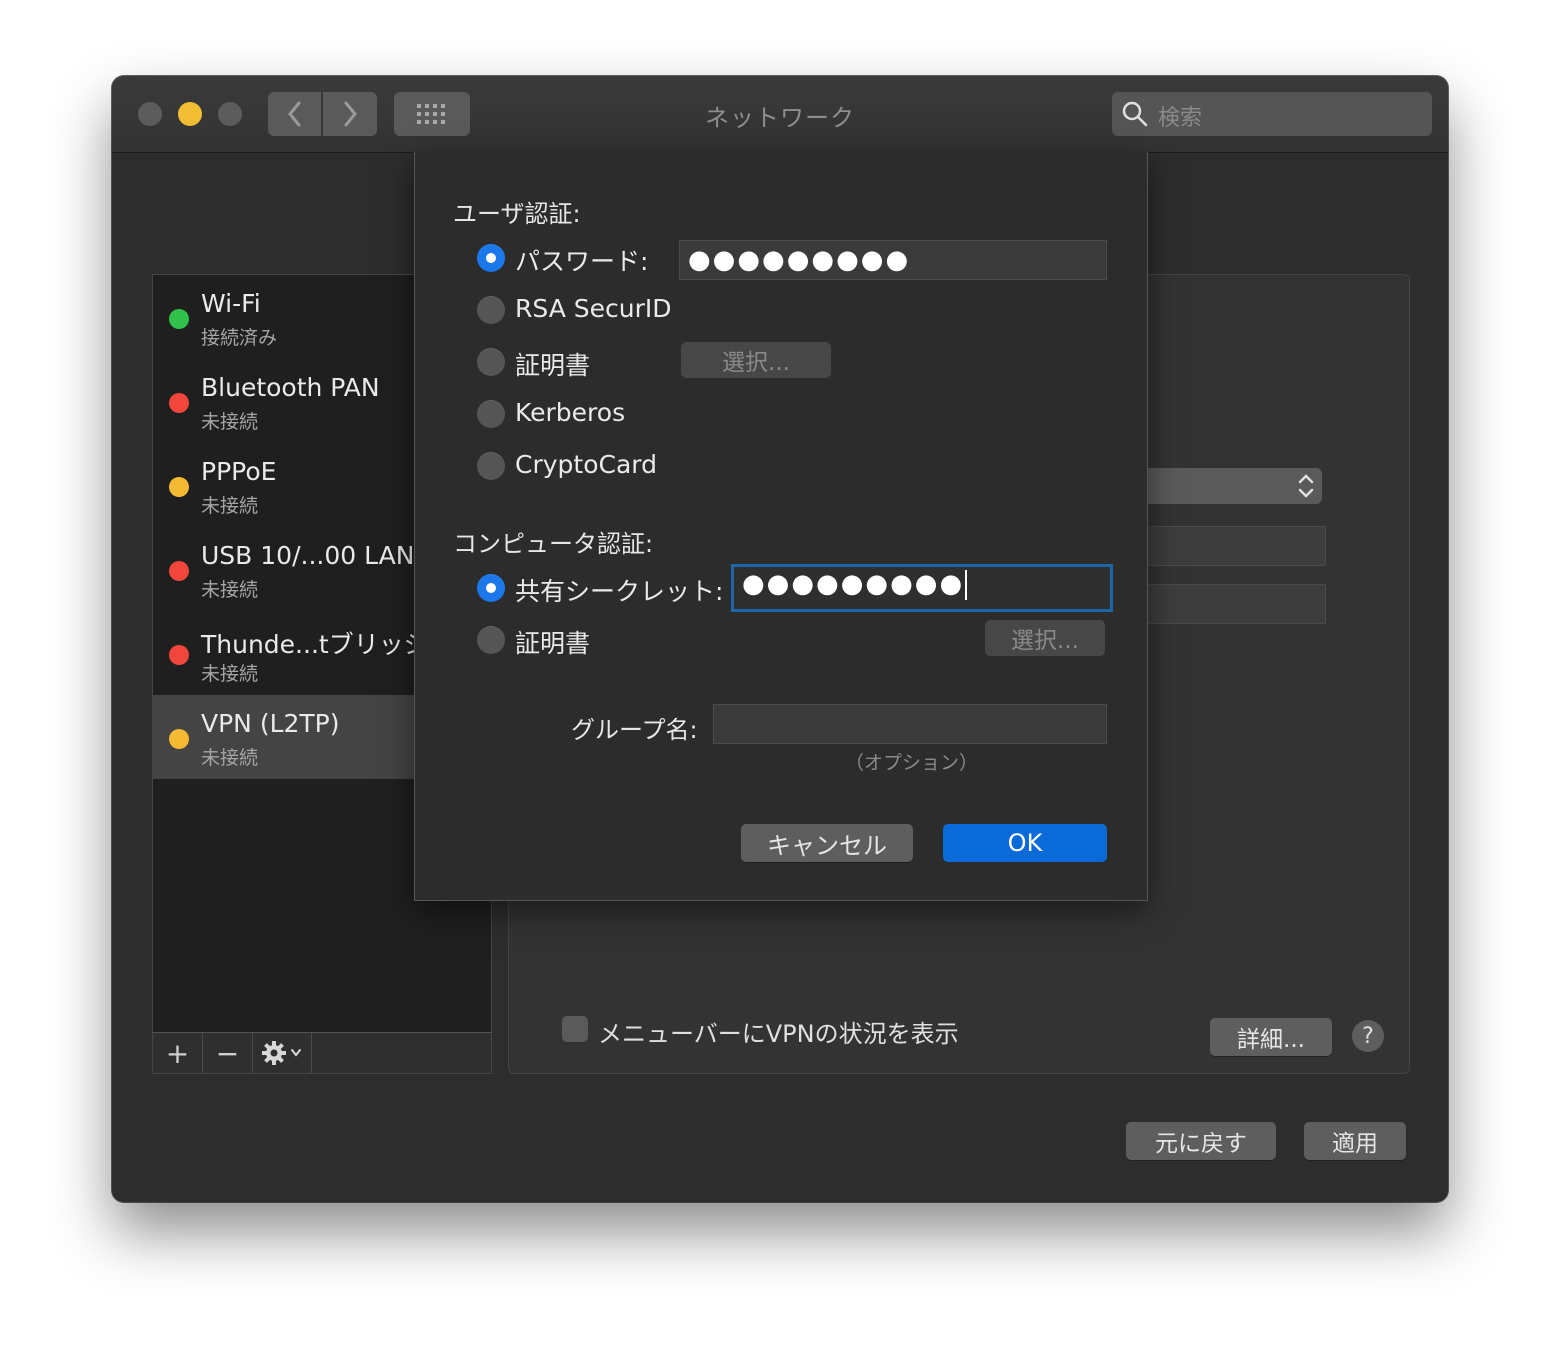  Describe the element at coordinates (910, 724) in the screenshot. I see `group-name-field` at that location.